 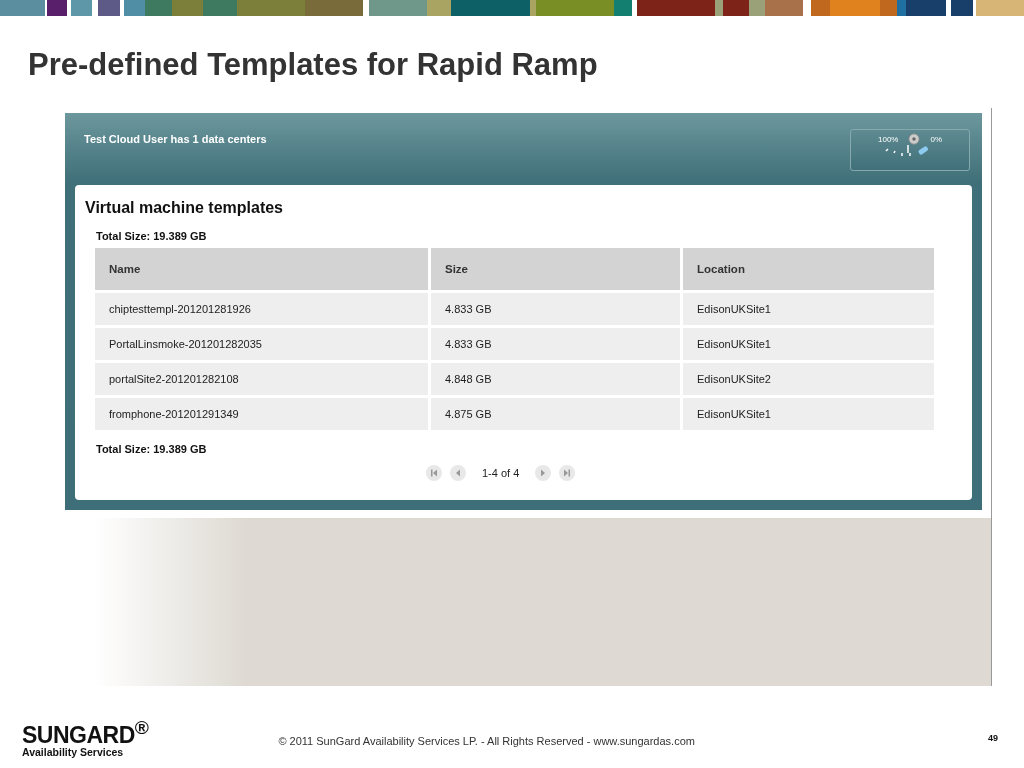 What do you see at coordinates (993, 737) in the screenshot?
I see `page-number: 49` at bounding box center [993, 737].